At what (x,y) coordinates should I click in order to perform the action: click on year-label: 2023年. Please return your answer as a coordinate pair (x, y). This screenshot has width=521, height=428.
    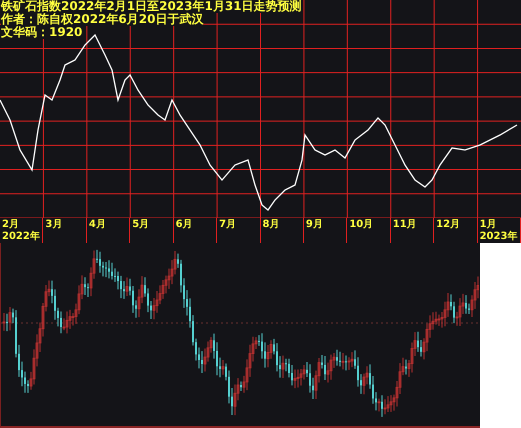
    Looking at the image, I should click on (499, 237).